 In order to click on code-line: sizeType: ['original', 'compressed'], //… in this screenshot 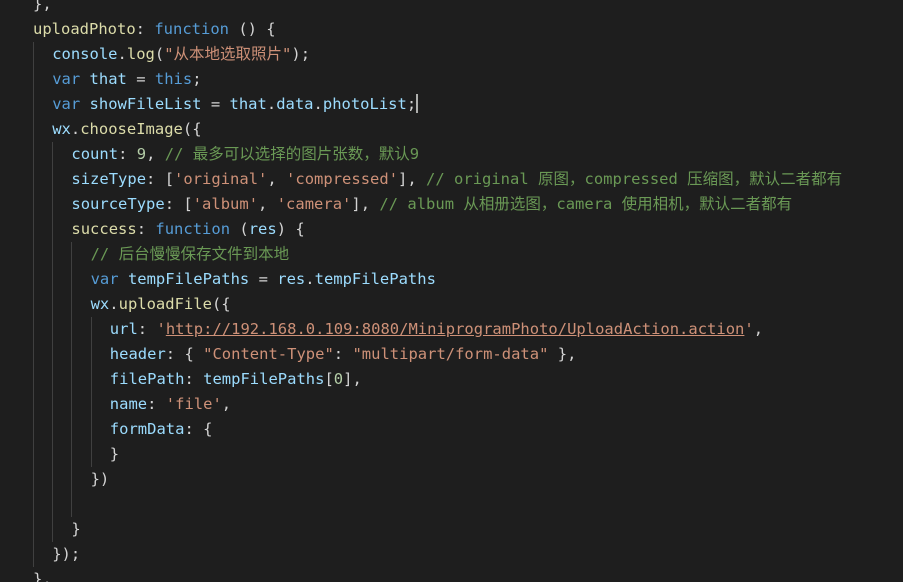, I will do `click(468, 179)`.